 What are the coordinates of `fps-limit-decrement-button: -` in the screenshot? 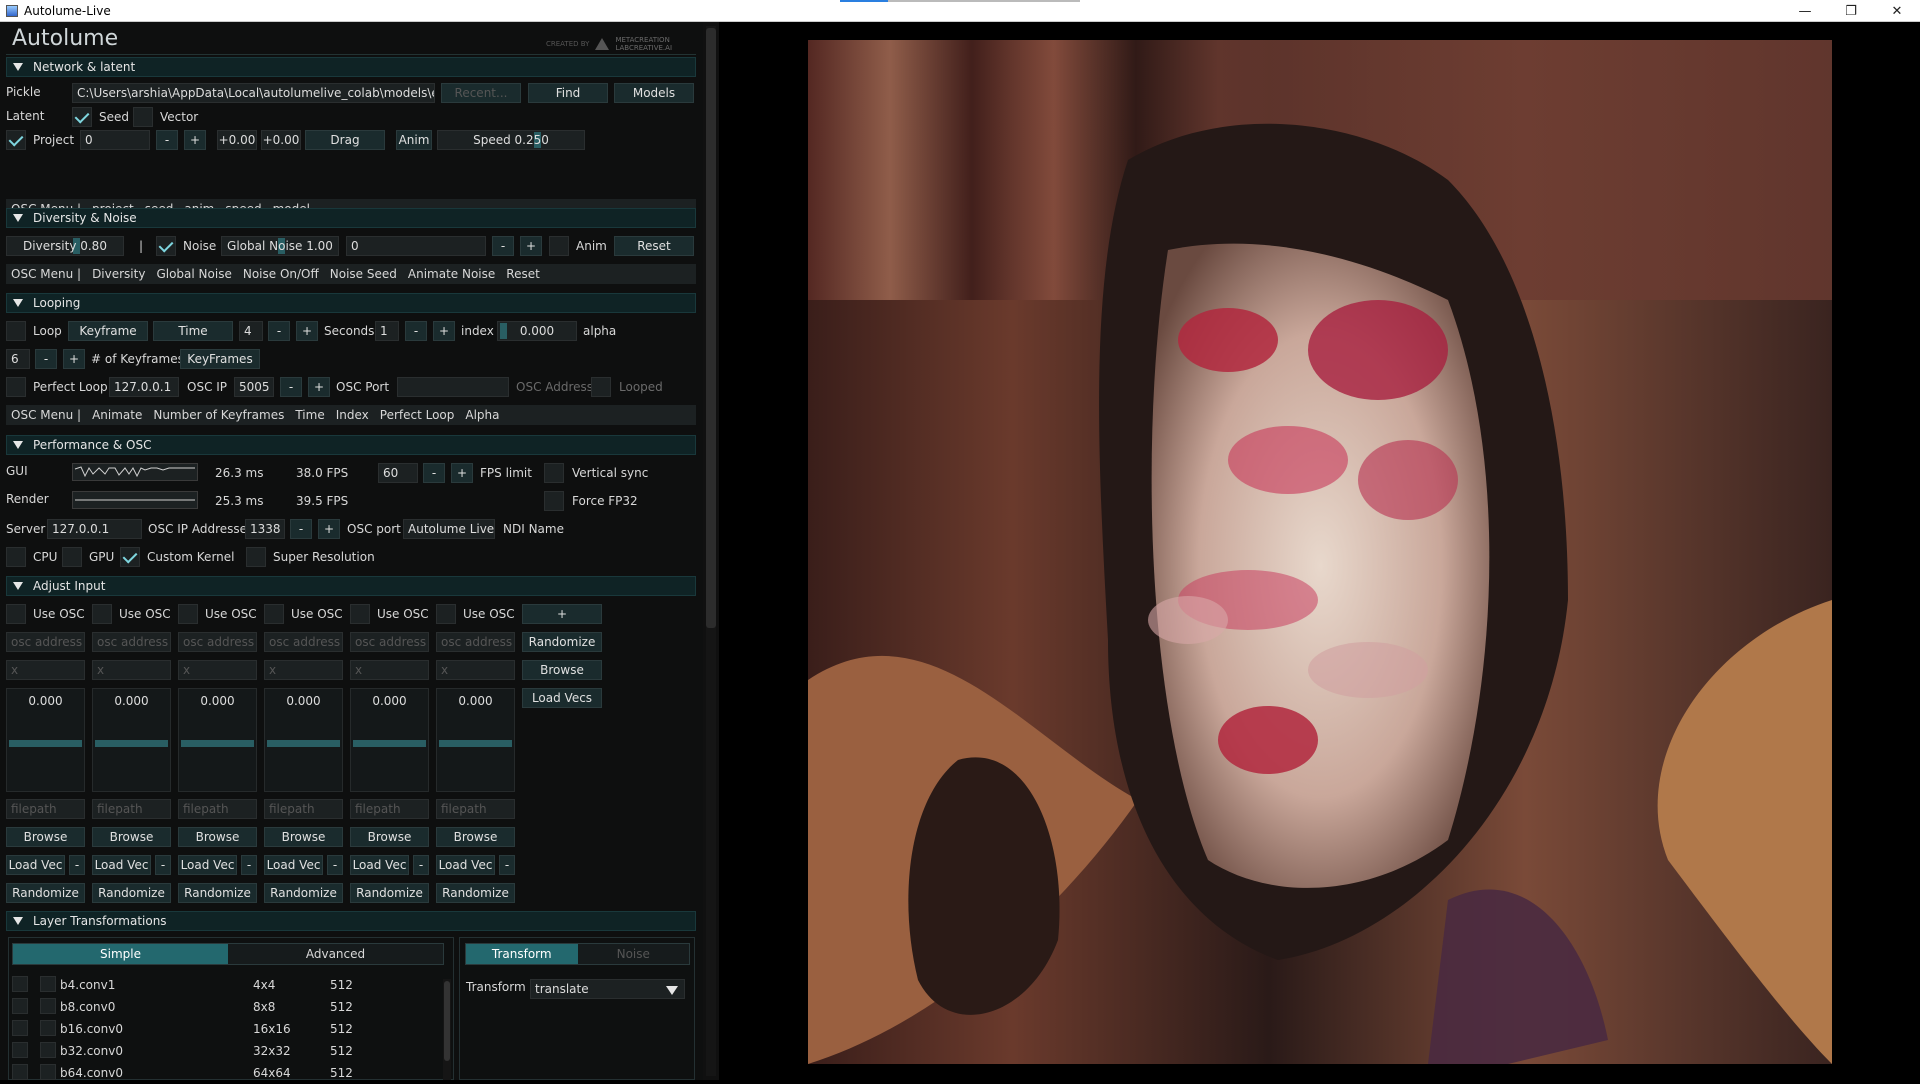 It's located at (434, 473).